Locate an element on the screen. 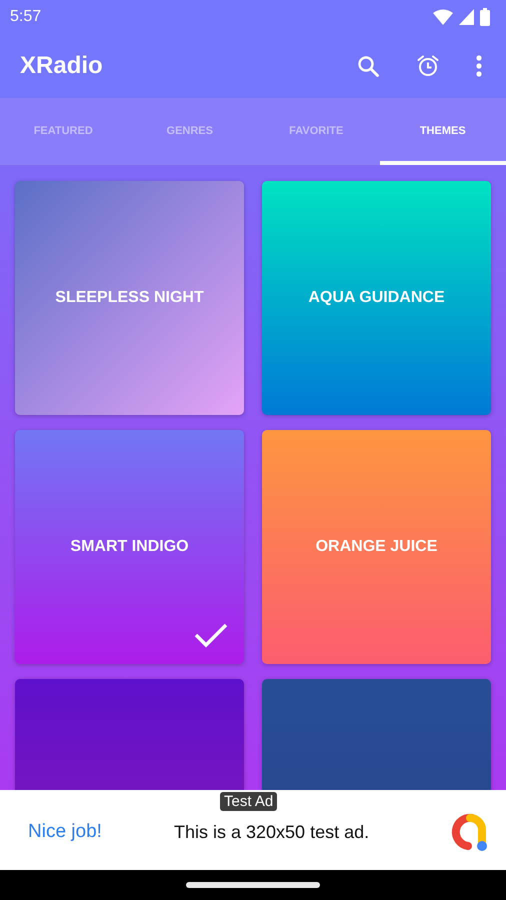 The width and height of the screenshot is (506, 900). signal-icon is located at coordinates (466, 16).